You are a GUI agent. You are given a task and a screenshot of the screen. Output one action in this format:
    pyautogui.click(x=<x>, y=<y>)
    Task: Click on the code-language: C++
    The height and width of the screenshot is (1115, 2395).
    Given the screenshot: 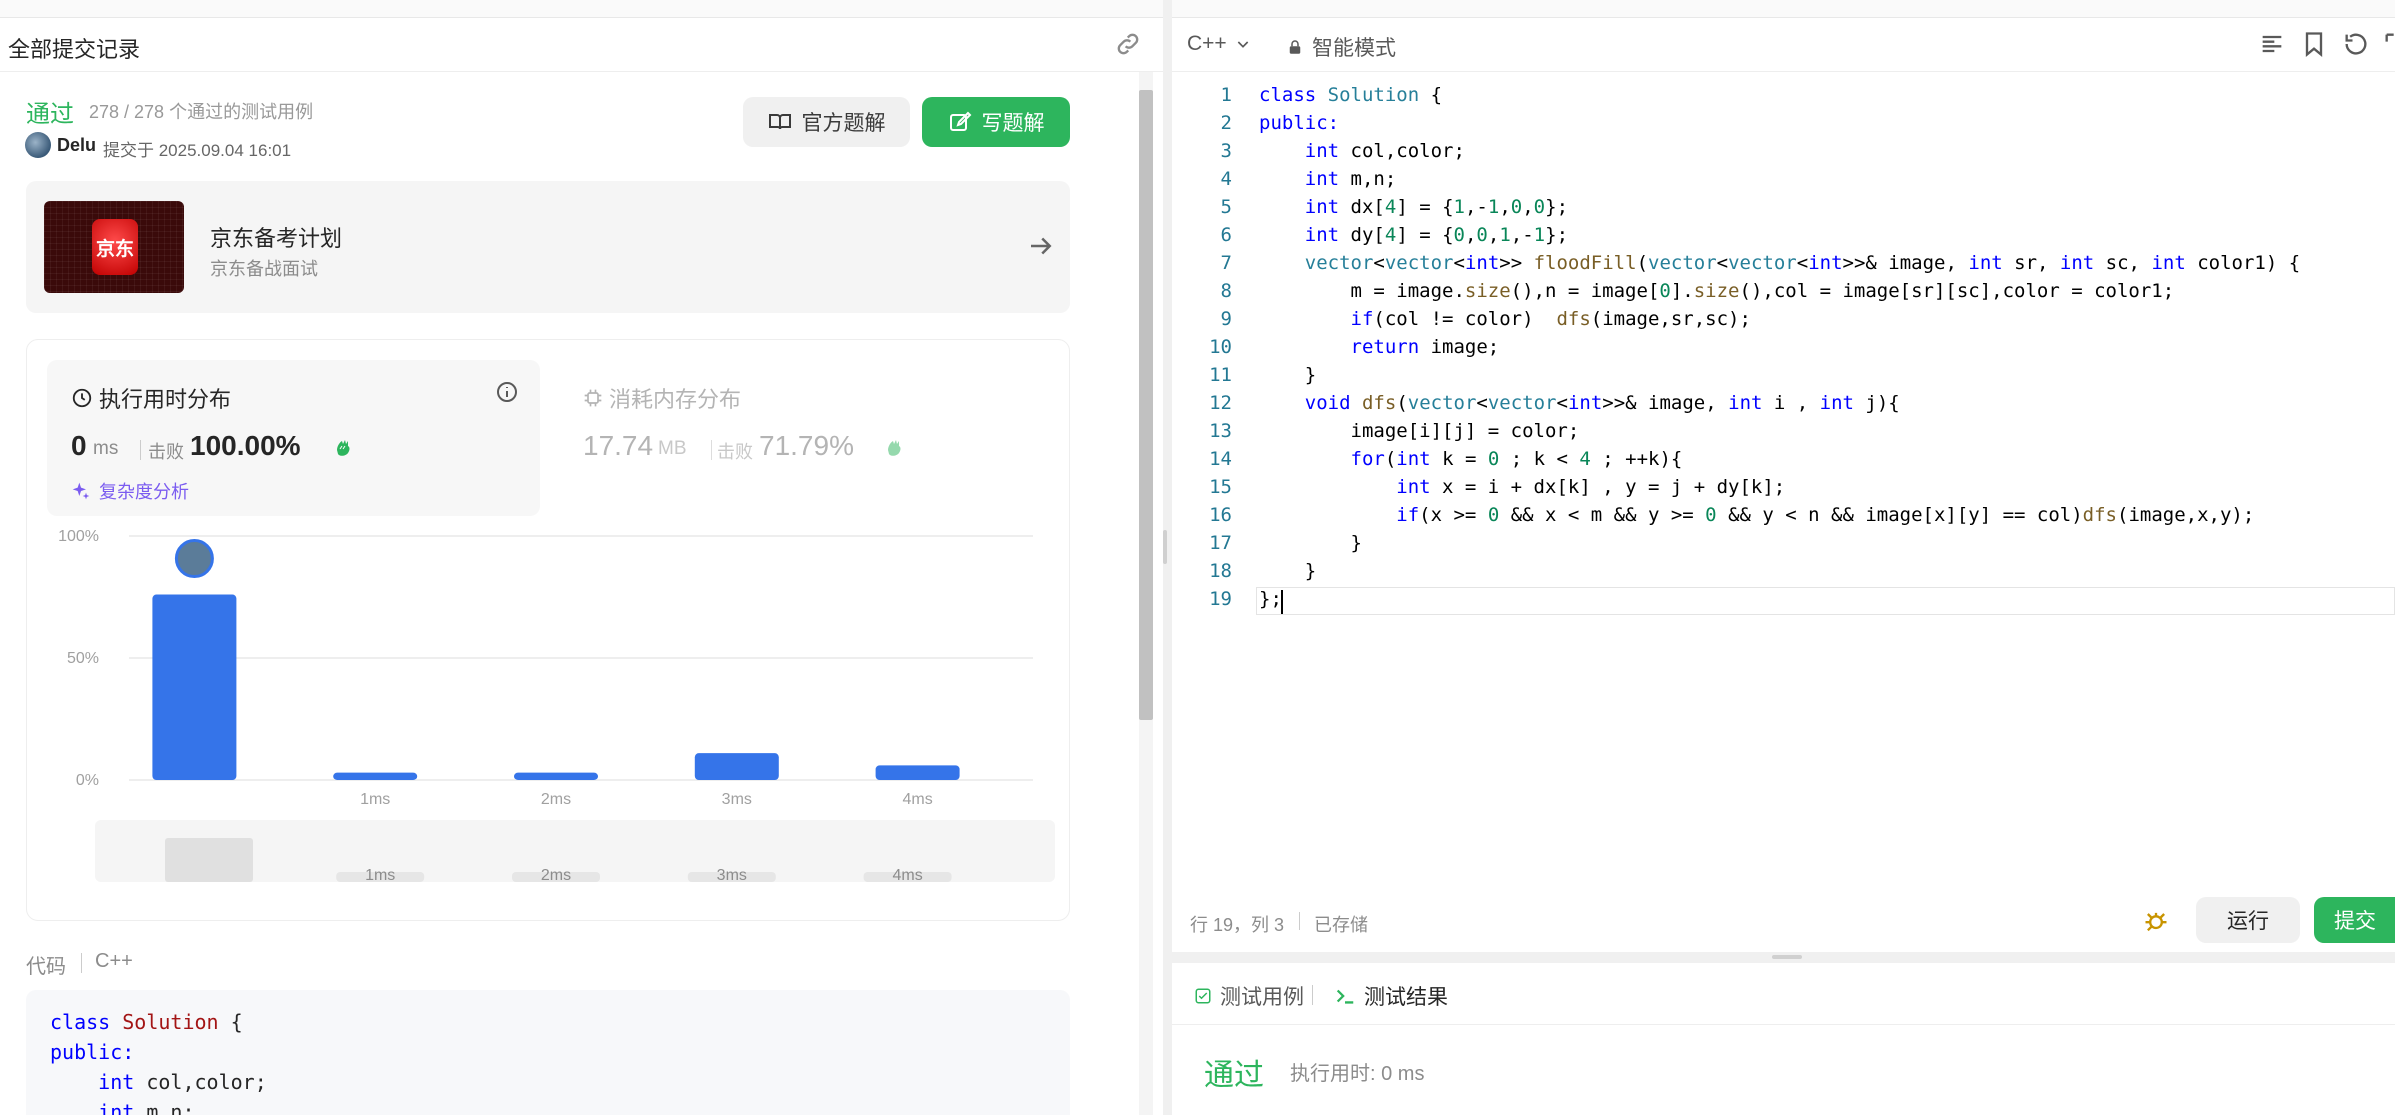 What is the action you would take?
    pyautogui.click(x=114, y=961)
    